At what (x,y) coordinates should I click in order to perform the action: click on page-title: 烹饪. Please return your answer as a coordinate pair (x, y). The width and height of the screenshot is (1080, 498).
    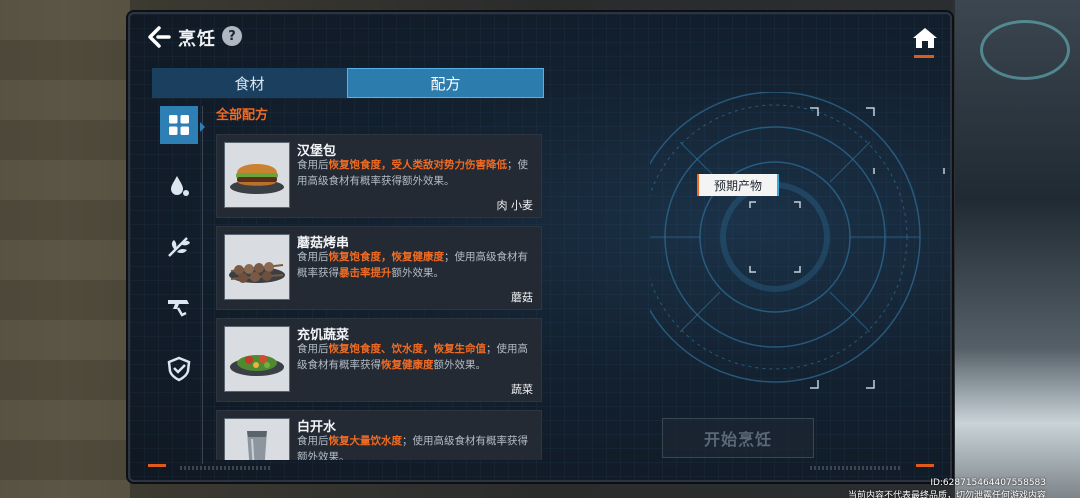
    Looking at the image, I should click on (197, 39).